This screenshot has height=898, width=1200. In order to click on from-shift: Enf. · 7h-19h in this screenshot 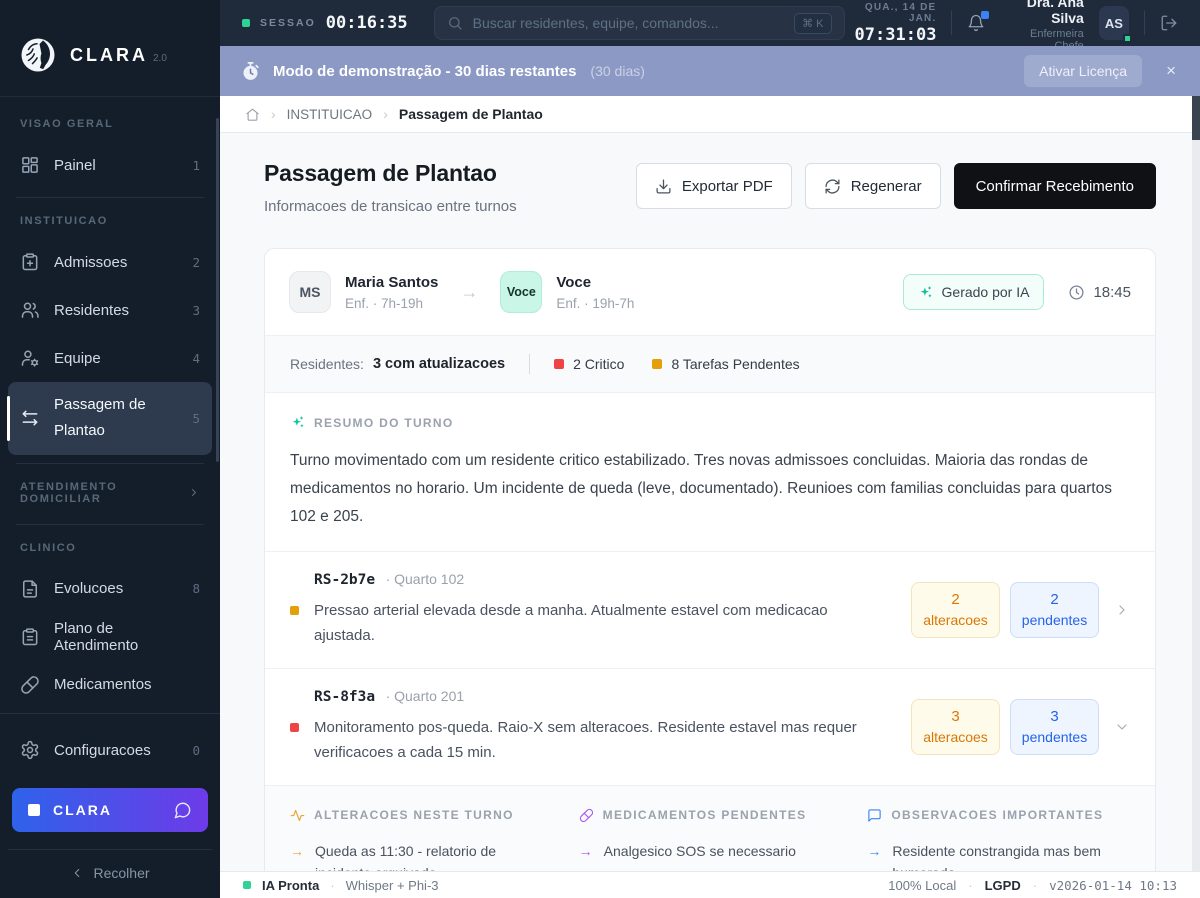, I will do `click(384, 303)`.